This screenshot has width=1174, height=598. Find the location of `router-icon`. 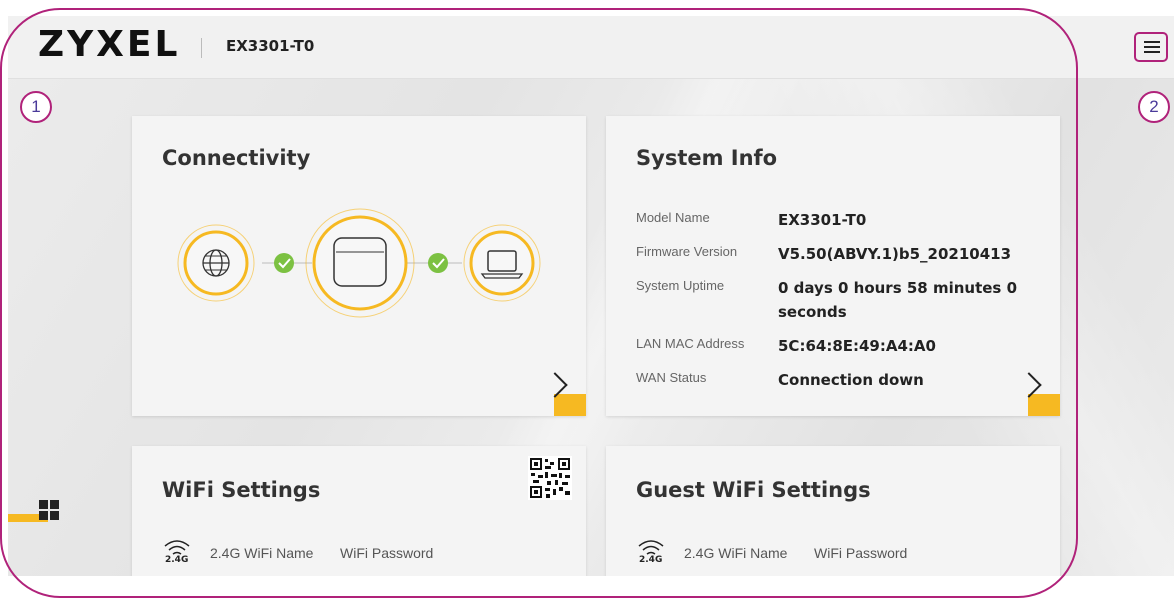

router-icon is located at coordinates (360, 263).